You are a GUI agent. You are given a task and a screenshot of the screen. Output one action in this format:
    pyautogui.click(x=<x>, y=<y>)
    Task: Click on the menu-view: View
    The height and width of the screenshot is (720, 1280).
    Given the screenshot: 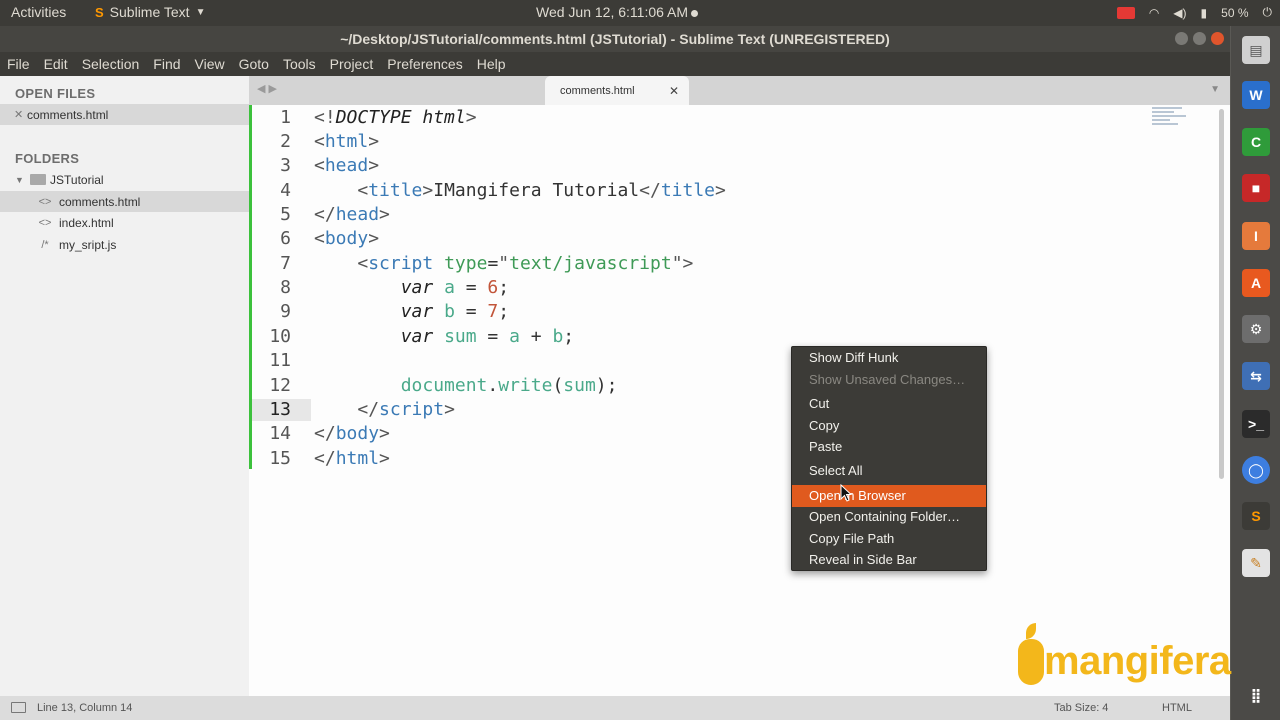 What is the action you would take?
    pyautogui.click(x=210, y=64)
    